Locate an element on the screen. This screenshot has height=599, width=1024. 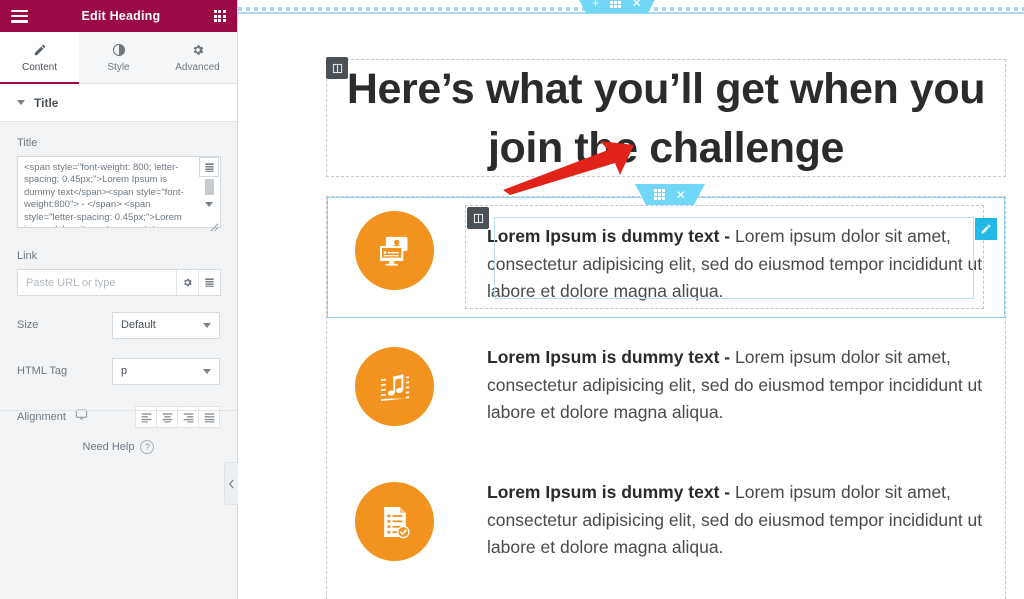
tab-advanced-label: Advanced is located at coordinates (197, 67).